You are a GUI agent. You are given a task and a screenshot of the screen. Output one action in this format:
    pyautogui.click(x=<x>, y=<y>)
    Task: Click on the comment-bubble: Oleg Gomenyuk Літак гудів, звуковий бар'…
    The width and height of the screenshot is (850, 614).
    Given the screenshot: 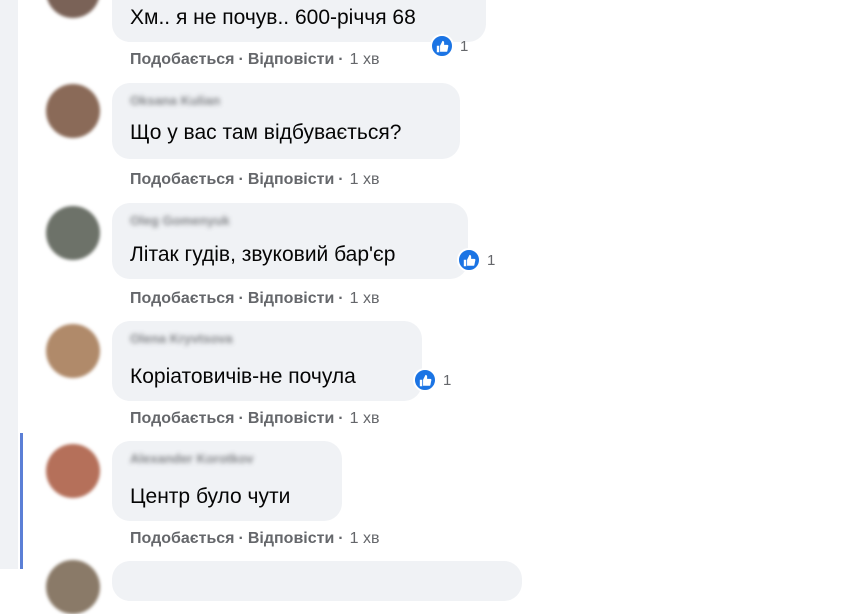 What is the action you would take?
    pyautogui.click(x=290, y=241)
    